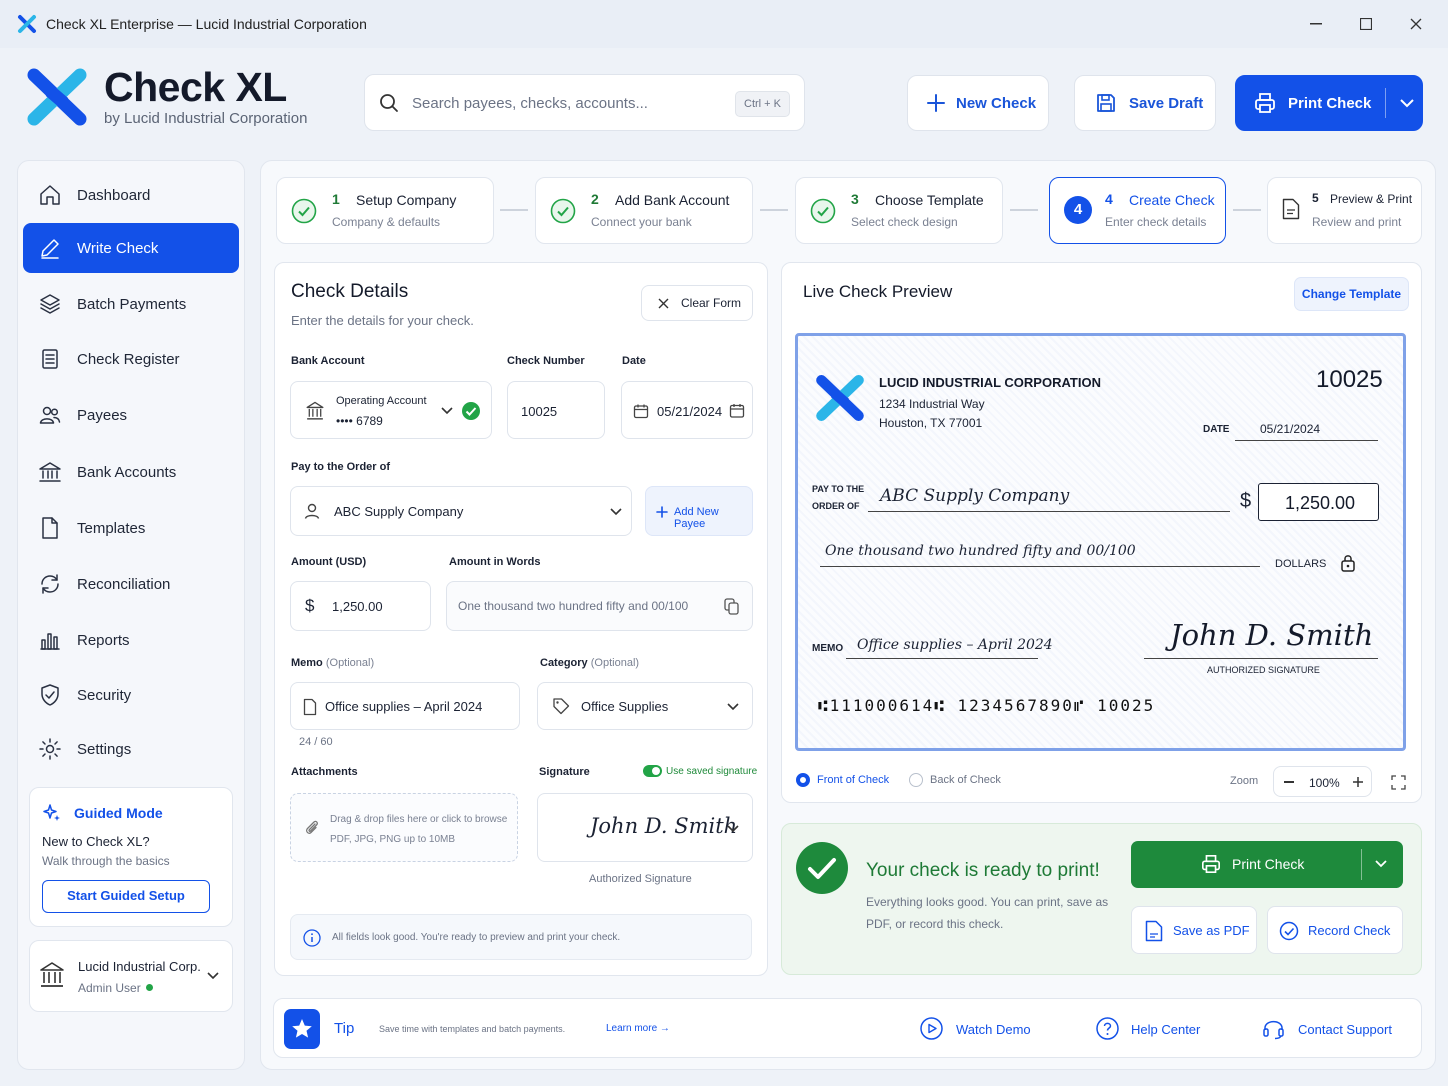 Image resolution: width=1448 pixels, height=1086 pixels. I want to click on sidebar-item-check-register: Check Register, so click(131, 359).